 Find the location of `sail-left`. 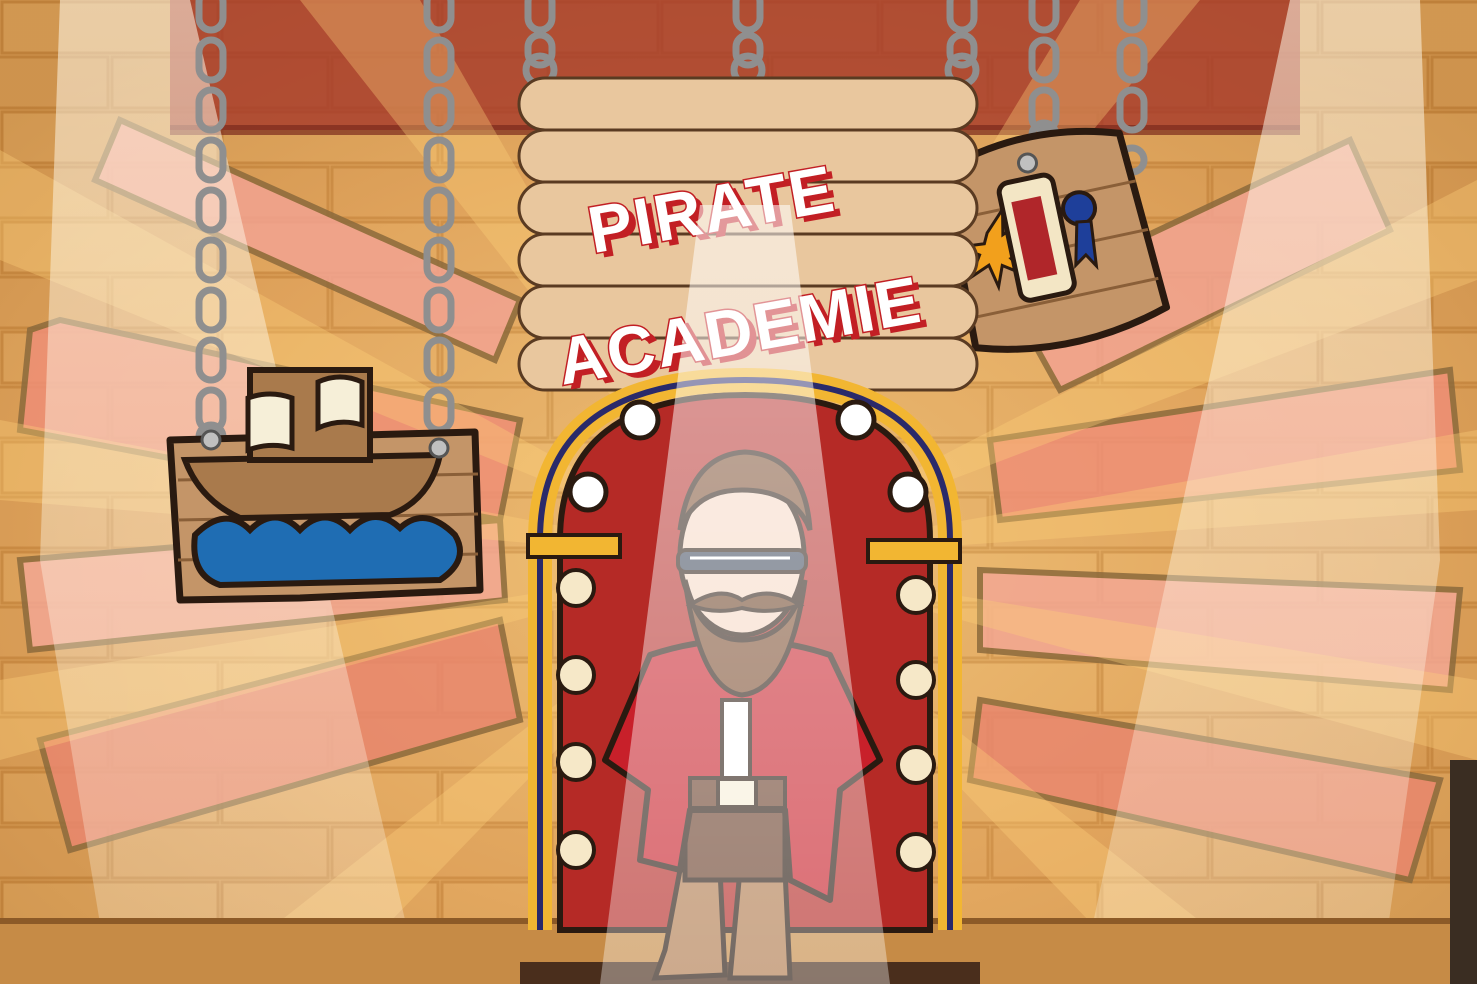

sail-left is located at coordinates (270, 422).